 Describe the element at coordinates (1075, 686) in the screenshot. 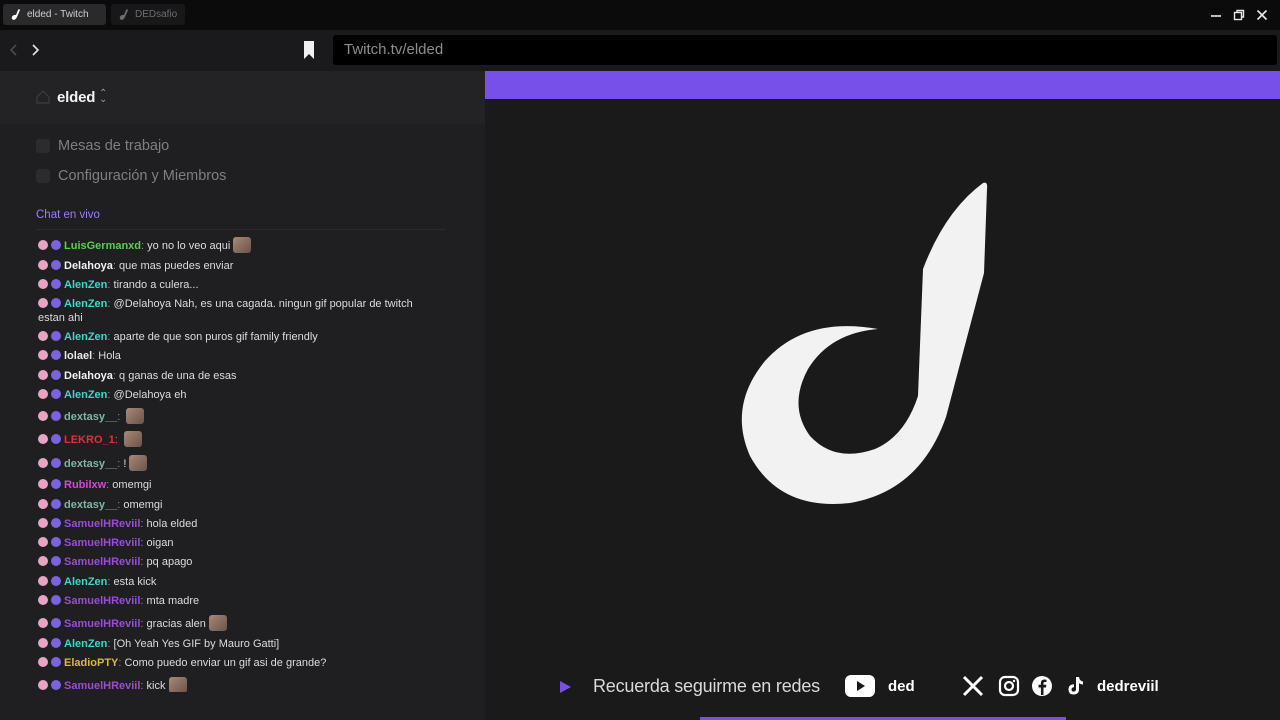

I see `tiktok-icon` at that location.